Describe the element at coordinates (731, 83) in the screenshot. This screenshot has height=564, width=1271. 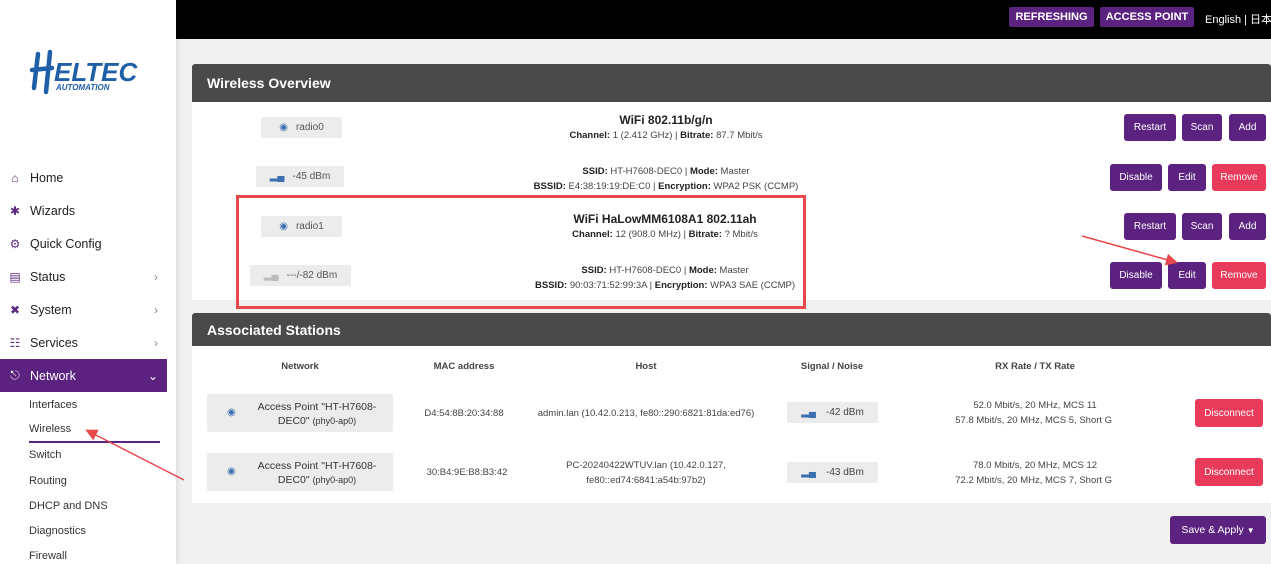
I see `panel-title: Wireless Overview` at that location.